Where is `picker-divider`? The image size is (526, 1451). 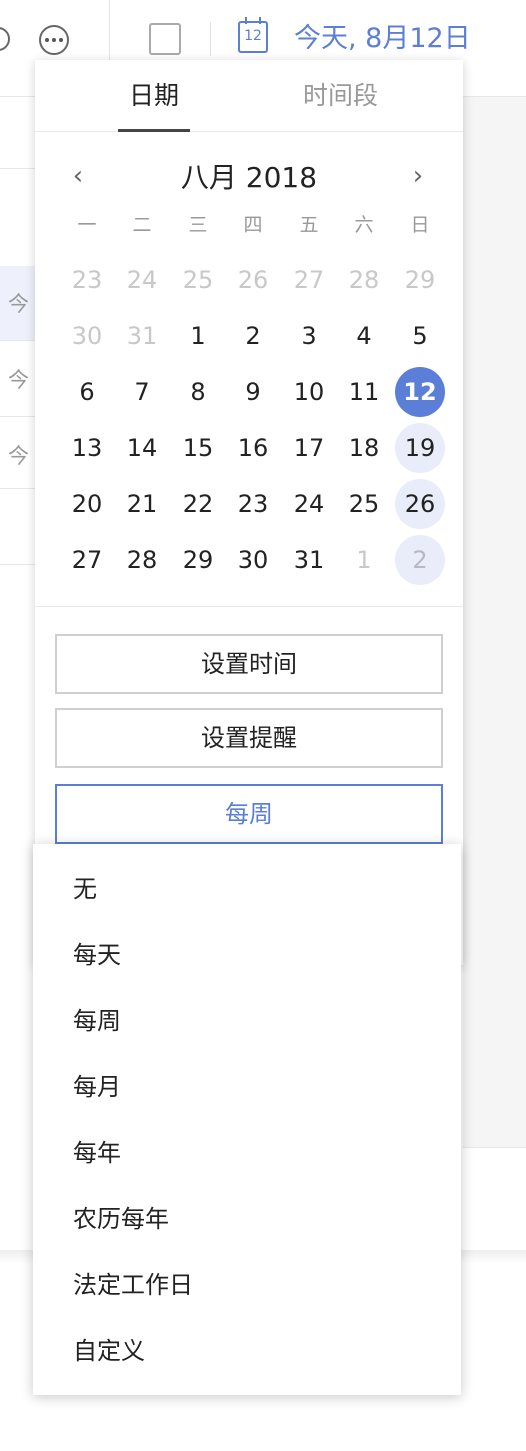 picker-divider is located at coordinates (249, 606).